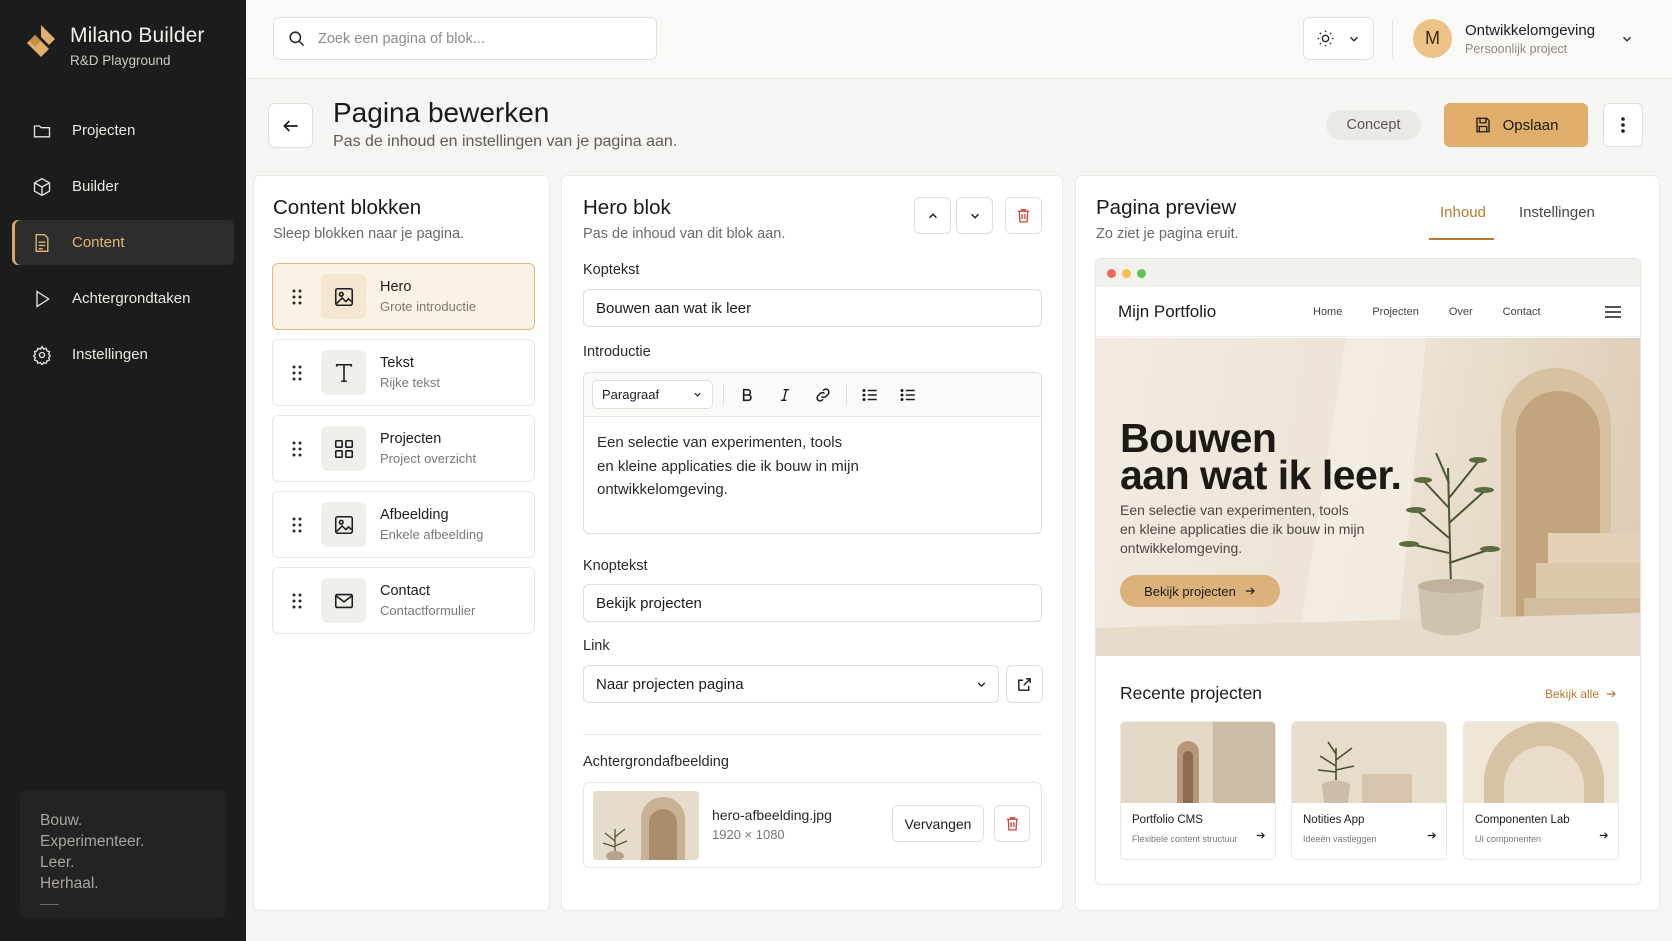  Describe the element at coordinates (812, 603) in the screenshot. I see `button-text-input: Bekijk projecten` at that location.